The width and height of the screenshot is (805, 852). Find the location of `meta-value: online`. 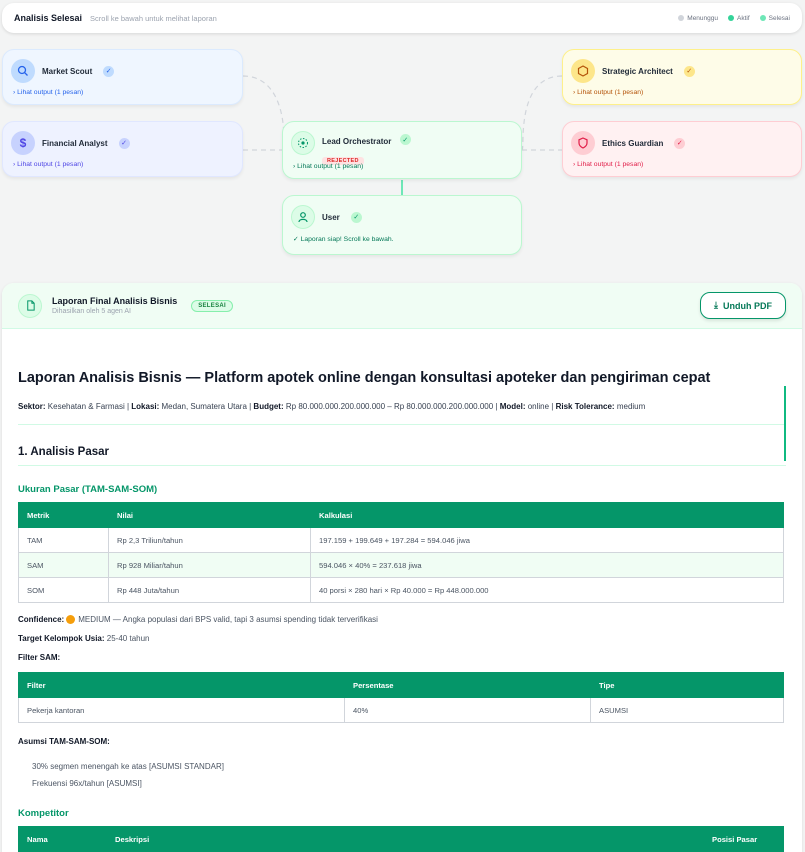

meta-value: online is located at coordinates (538, 406).